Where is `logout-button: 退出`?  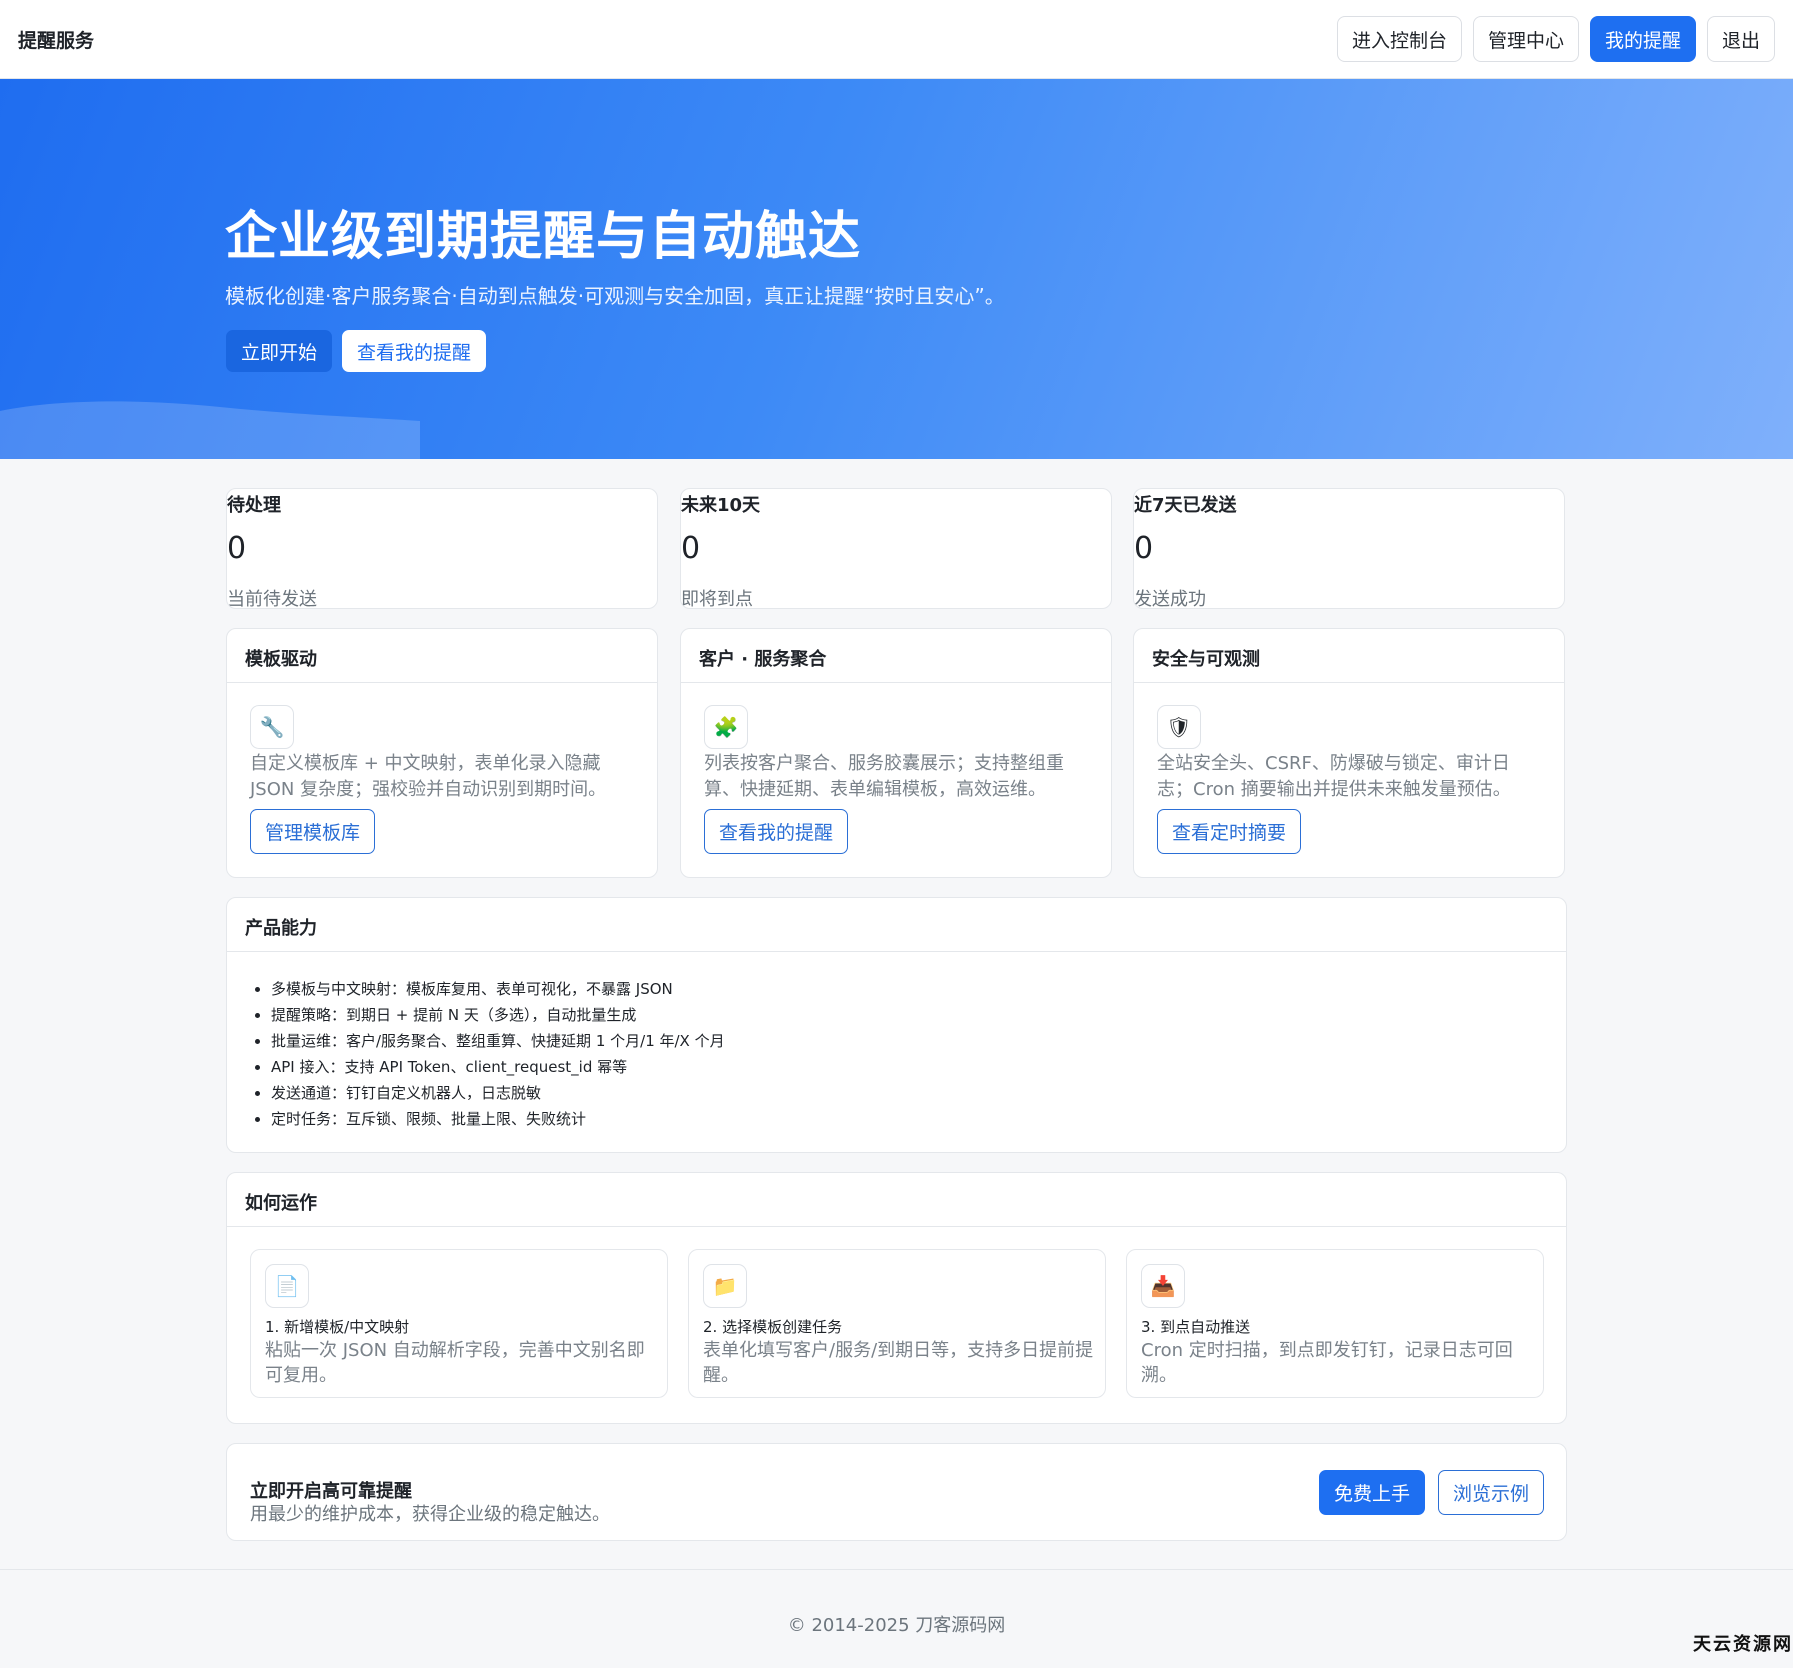 logout-button: 退出 is located at coordinates (1740, 39).